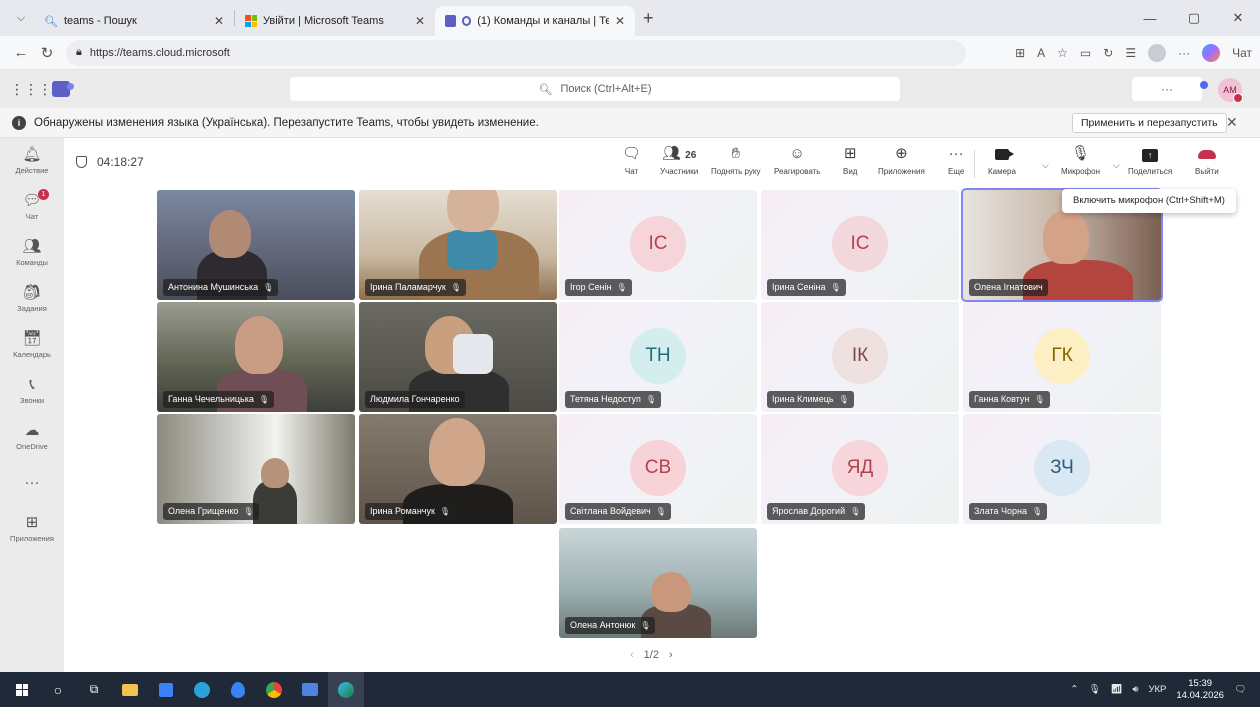  Describe the element at coordinates (1157, 689) in the screenshot. I see `language-indicator: УКР` at that location.